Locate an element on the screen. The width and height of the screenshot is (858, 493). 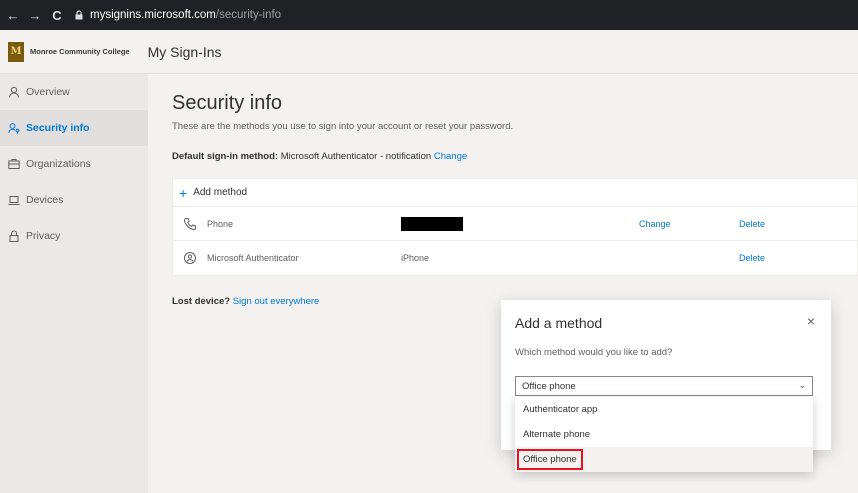
person-icon is located at coordinates (14, 92).